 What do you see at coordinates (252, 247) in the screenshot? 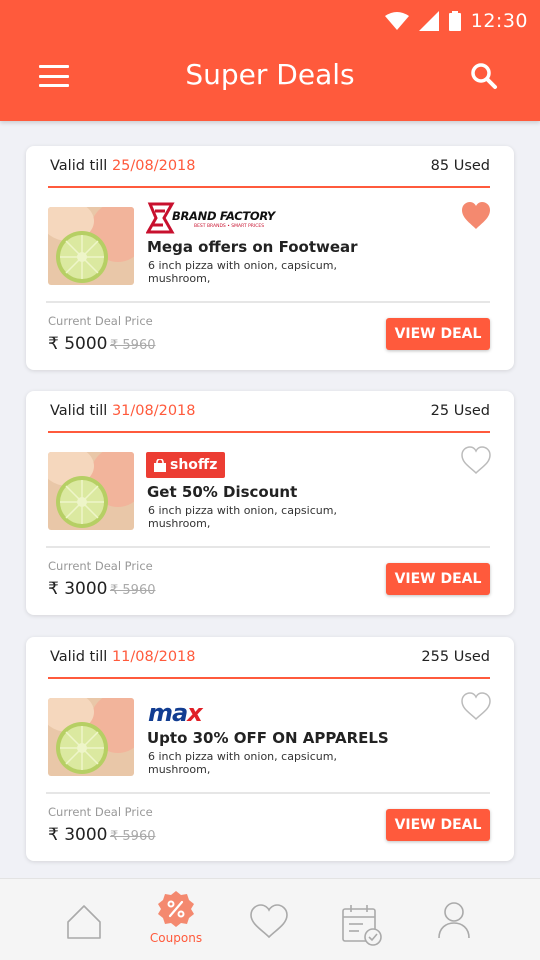
I see `deal-headline: Mega offers on Footwear` at bounding box center [252, 247].